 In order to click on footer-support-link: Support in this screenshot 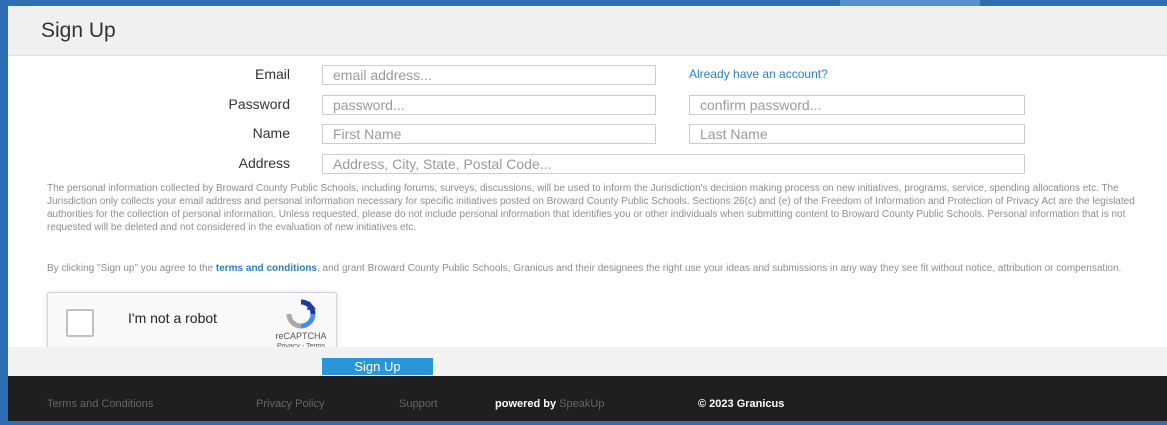, I will do `click(418, 404)`.